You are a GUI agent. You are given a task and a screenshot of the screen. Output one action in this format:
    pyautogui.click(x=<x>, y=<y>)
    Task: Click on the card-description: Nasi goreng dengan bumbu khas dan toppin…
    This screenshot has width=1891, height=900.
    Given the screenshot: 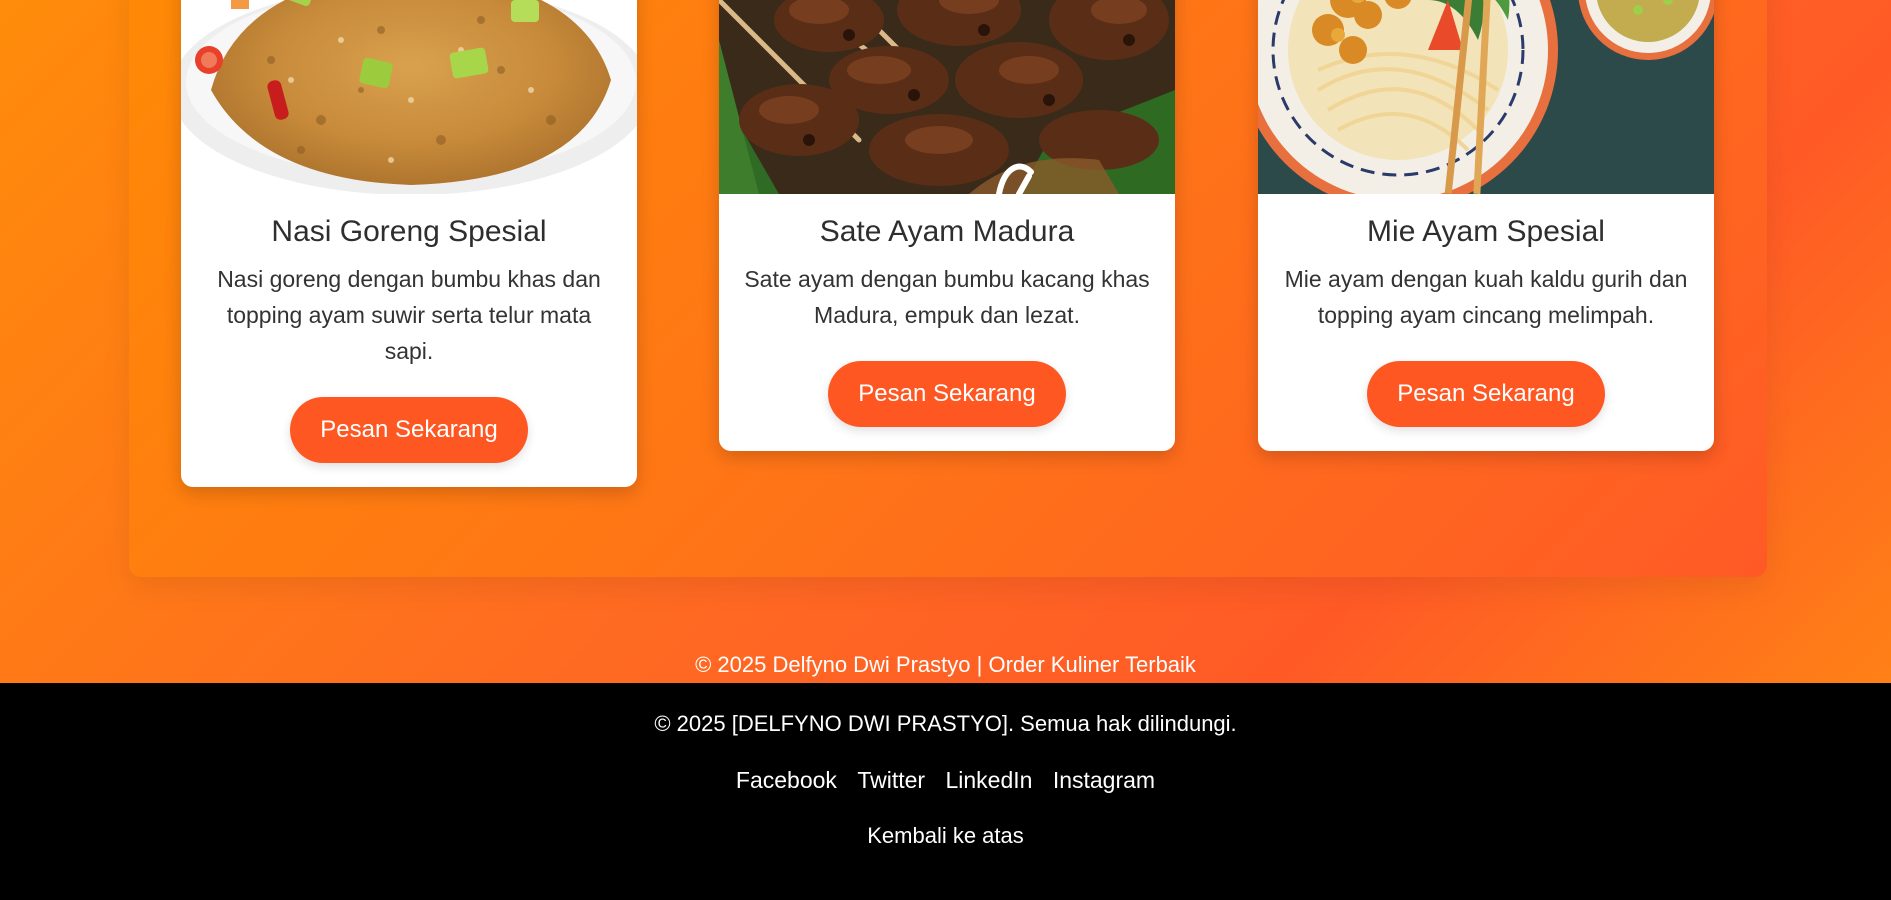 What is the action you would take?
    pyautogui.click(x=409, y=315)
    